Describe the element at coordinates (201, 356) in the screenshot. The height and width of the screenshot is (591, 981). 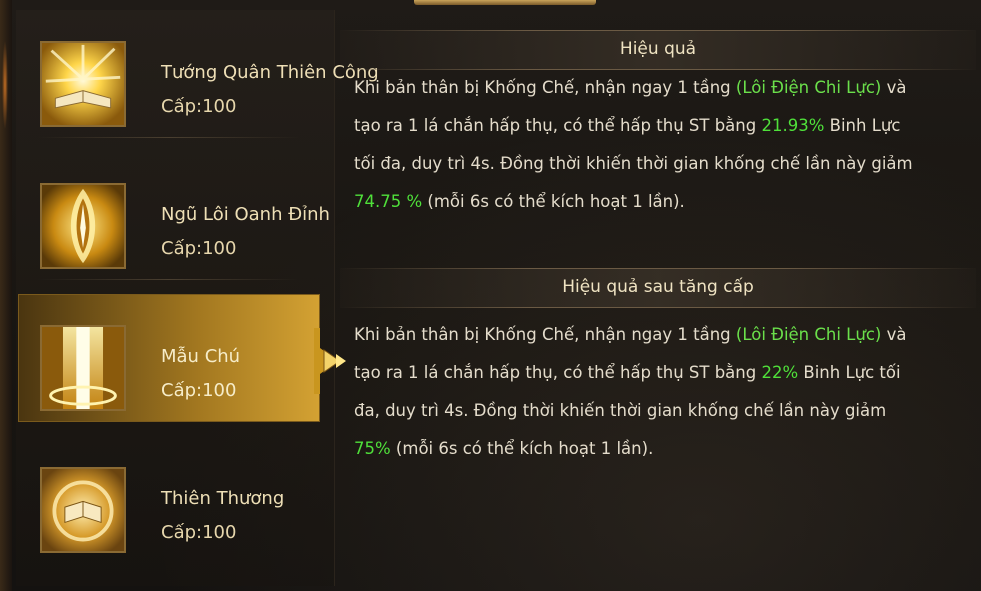
I see `skill-name: Mẫu Chú` at that location.